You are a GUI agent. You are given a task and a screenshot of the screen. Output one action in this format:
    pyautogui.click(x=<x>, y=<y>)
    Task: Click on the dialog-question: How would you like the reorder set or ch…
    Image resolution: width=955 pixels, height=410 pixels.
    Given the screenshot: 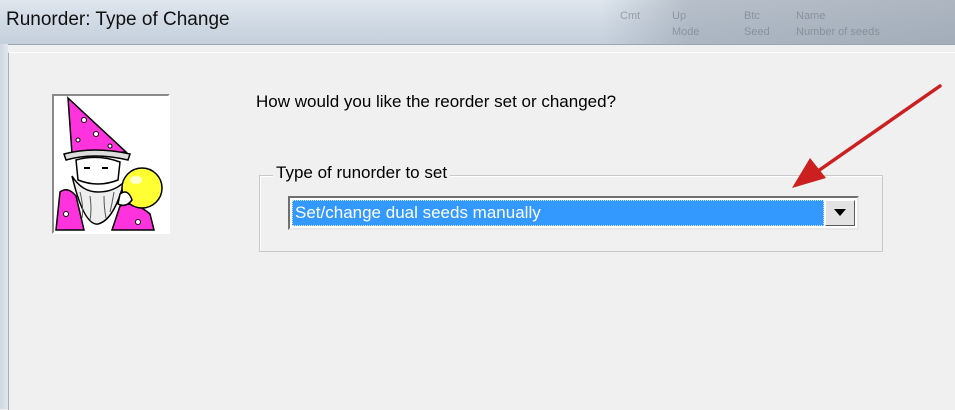 What is the action you would take?
    pyautogui.click(x=436, y=101)
    